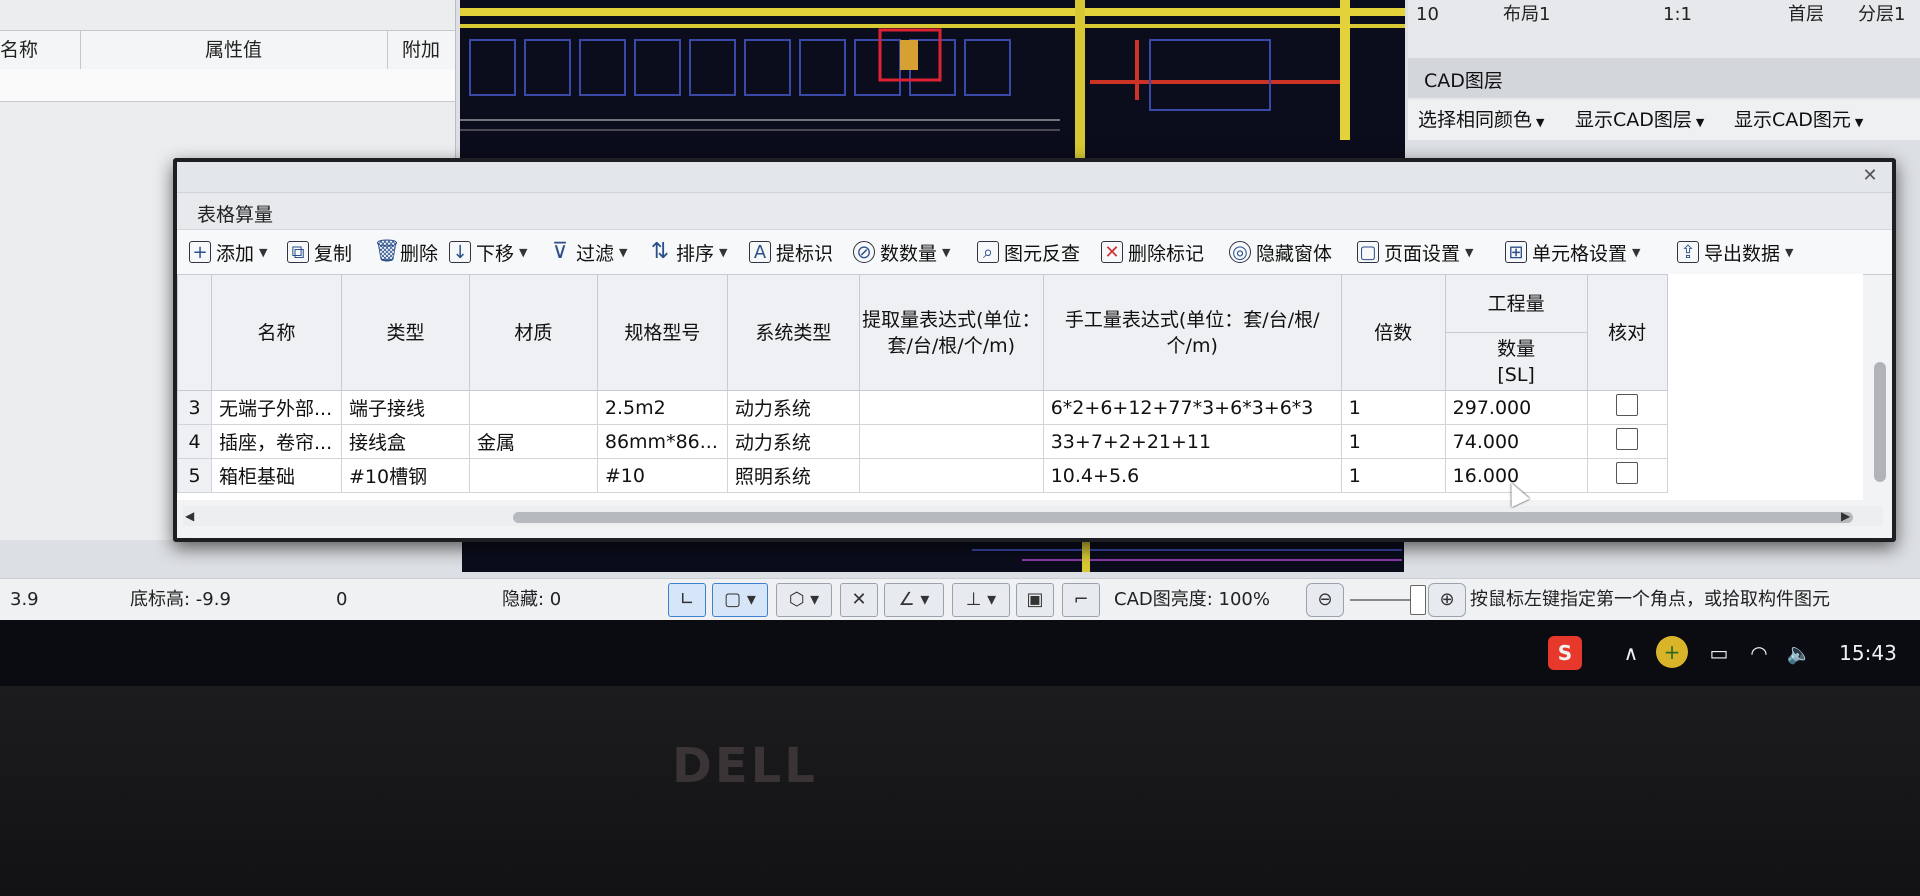 This screenshot has width=1920, height=896. What do you see at coordinates (342, 599) in the screenshot?
I see `status-zero-value: 0` at bounding box center [342, 599].